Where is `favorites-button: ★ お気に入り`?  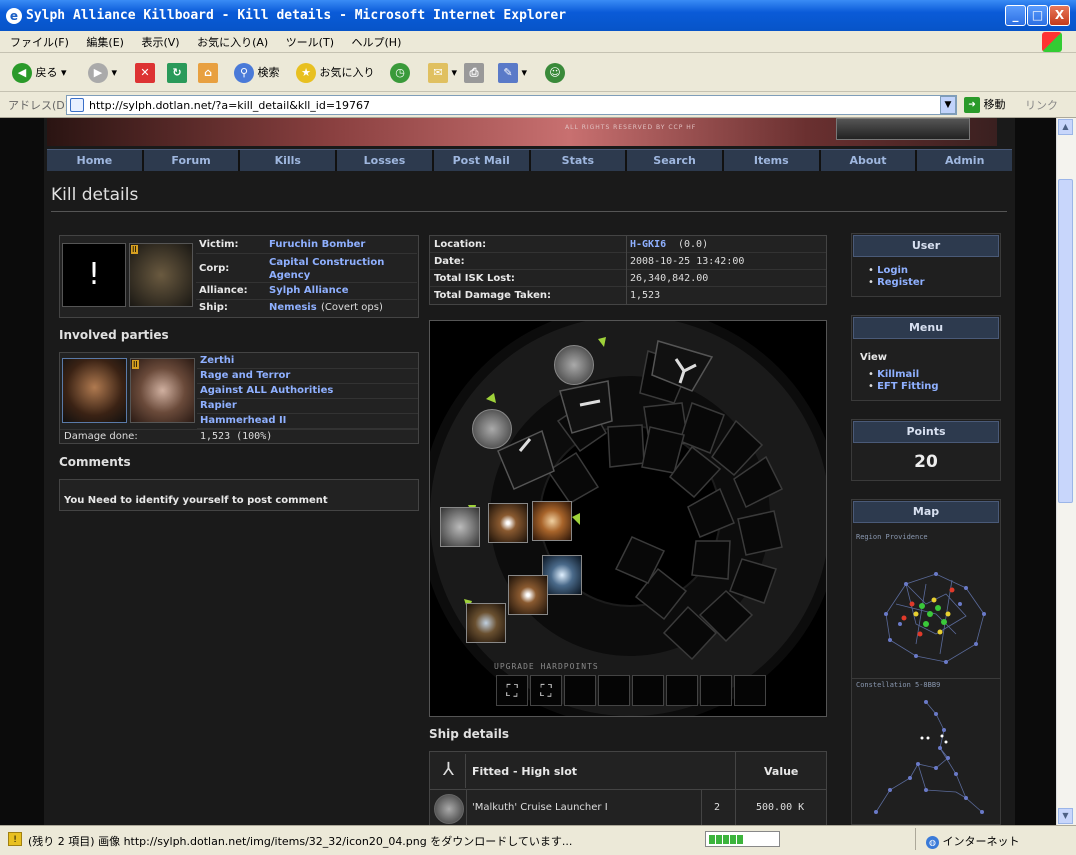 favorites-button: ★ お気に入り is located at coordinates (335, 73).